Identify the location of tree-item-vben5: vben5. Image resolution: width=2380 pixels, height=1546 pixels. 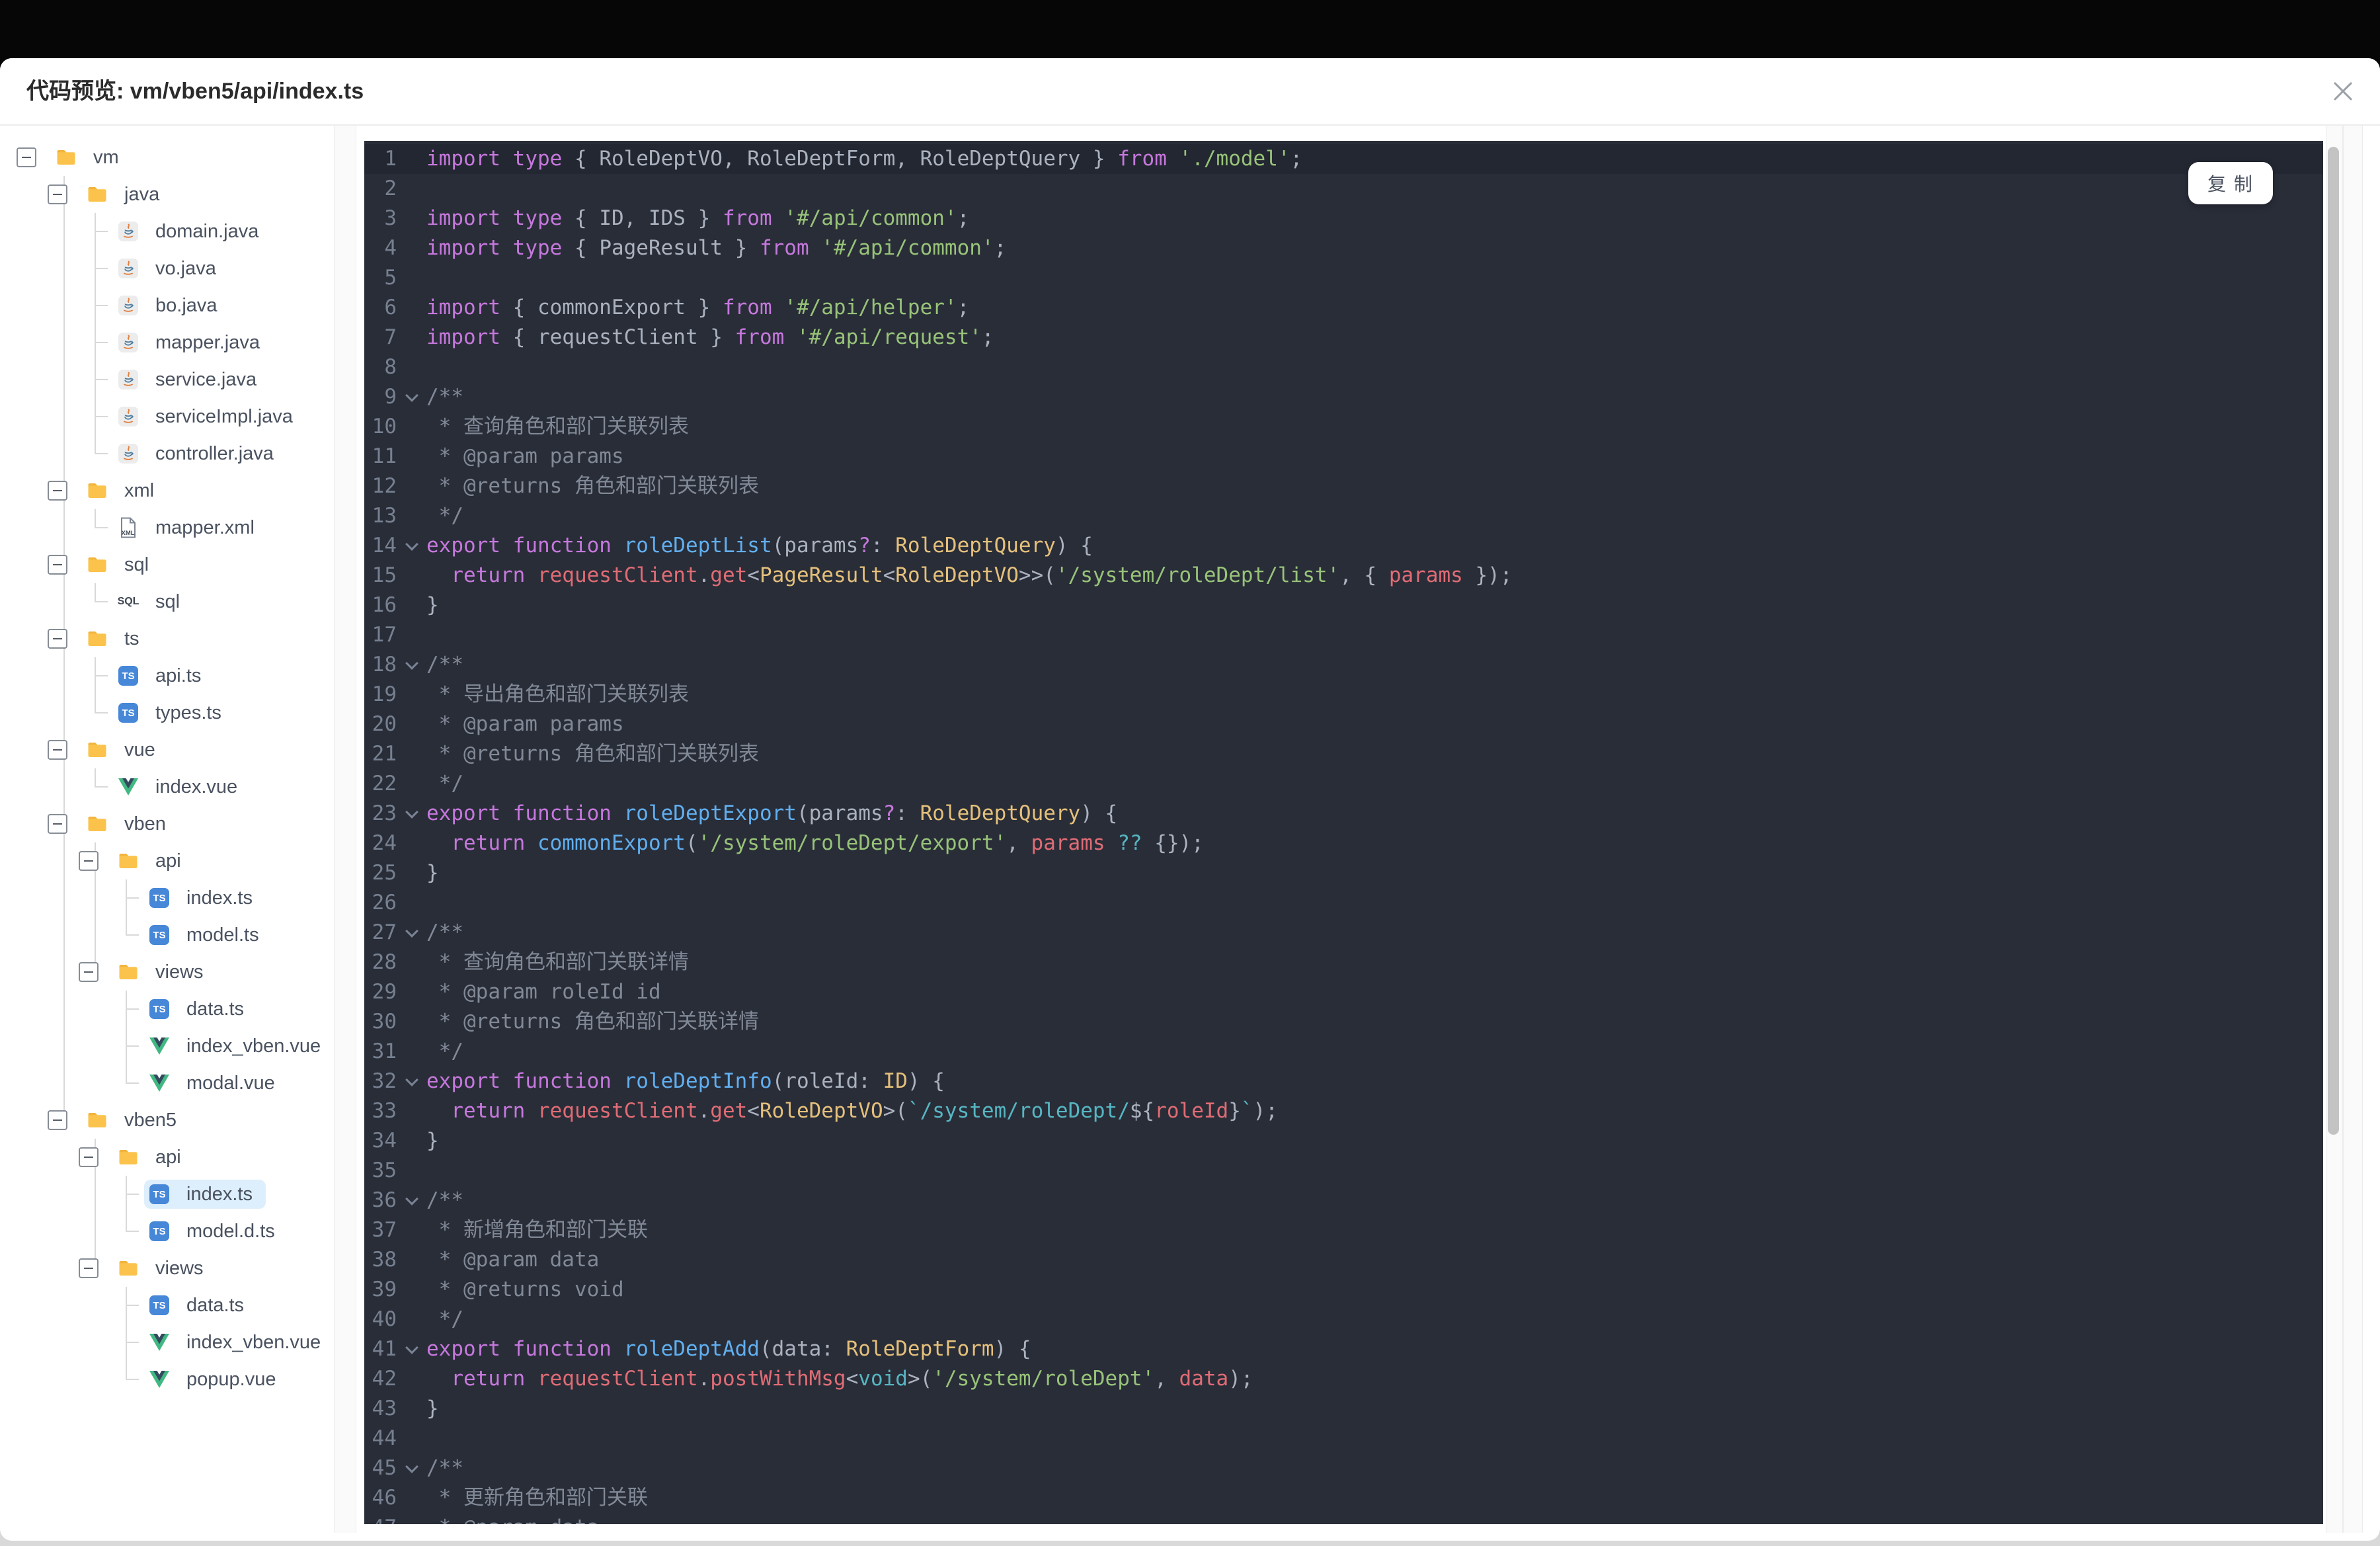
(167, 1120).